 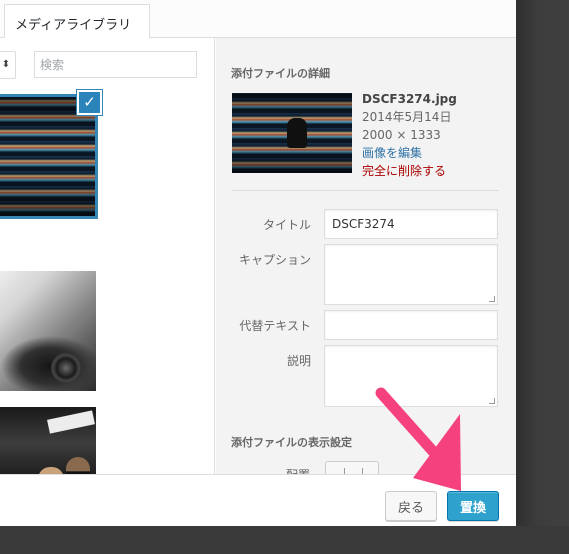 What do you see at coordinates (407, 117) in the screenshot?
I see `upload-date: 2014年5月14日` at bounding box center [407, 117].